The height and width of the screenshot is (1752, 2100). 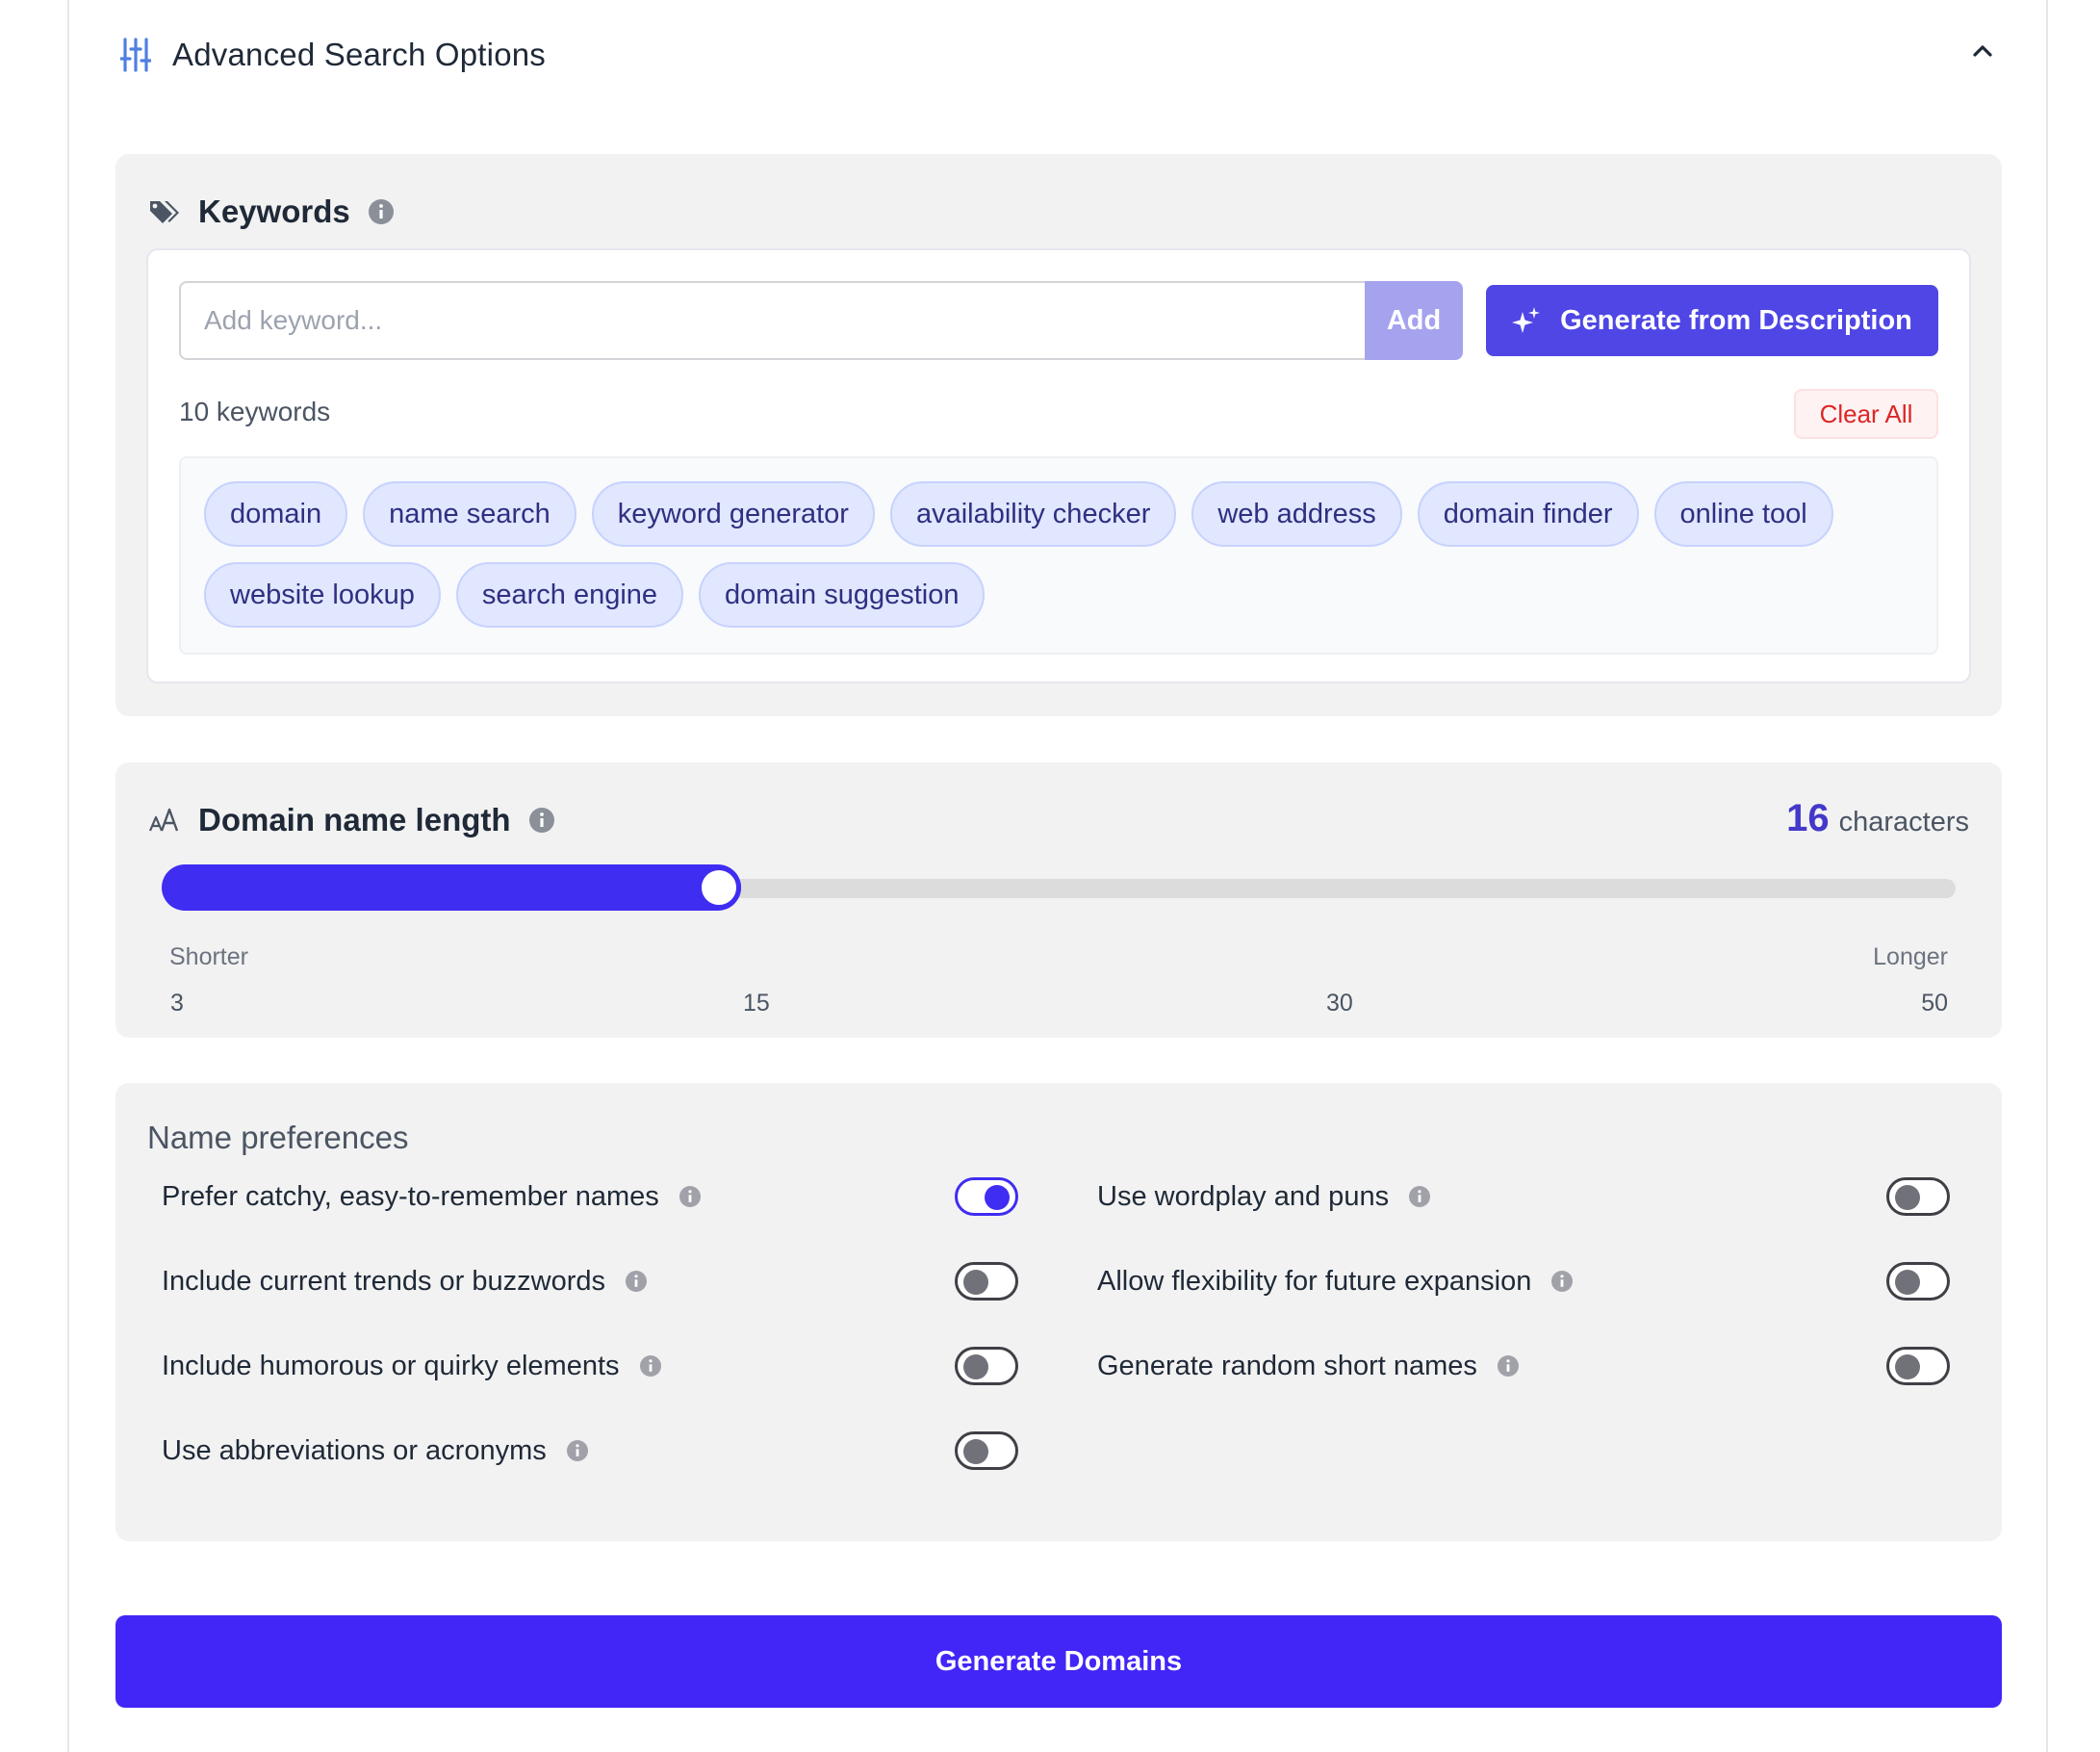 What do you see at coordinates (1033, 514) in the screenshot?
I see `keyword-chip: availability checker` at bounding box center [1033, 514].